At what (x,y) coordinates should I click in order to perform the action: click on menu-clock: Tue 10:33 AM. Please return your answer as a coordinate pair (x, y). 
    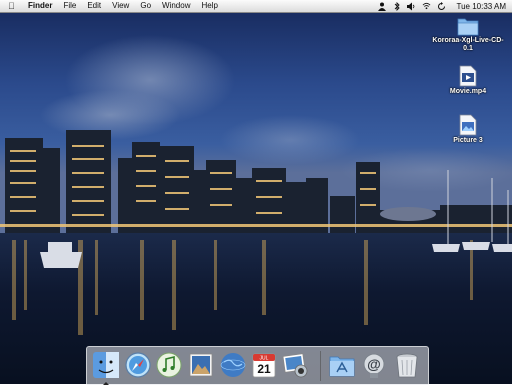
    Looking at the image, I should click on (481, 6).